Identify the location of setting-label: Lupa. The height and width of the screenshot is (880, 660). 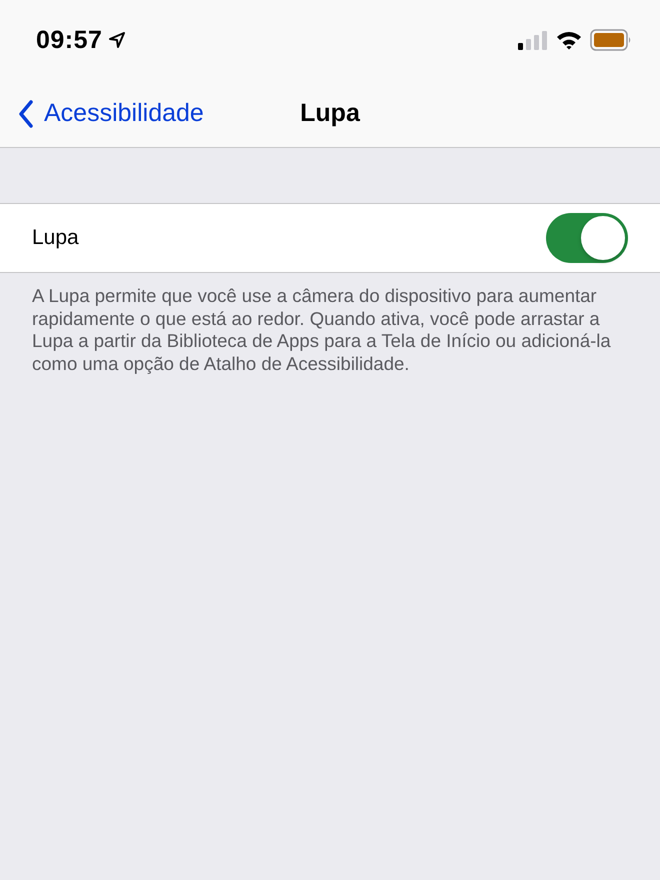
(55, 238).